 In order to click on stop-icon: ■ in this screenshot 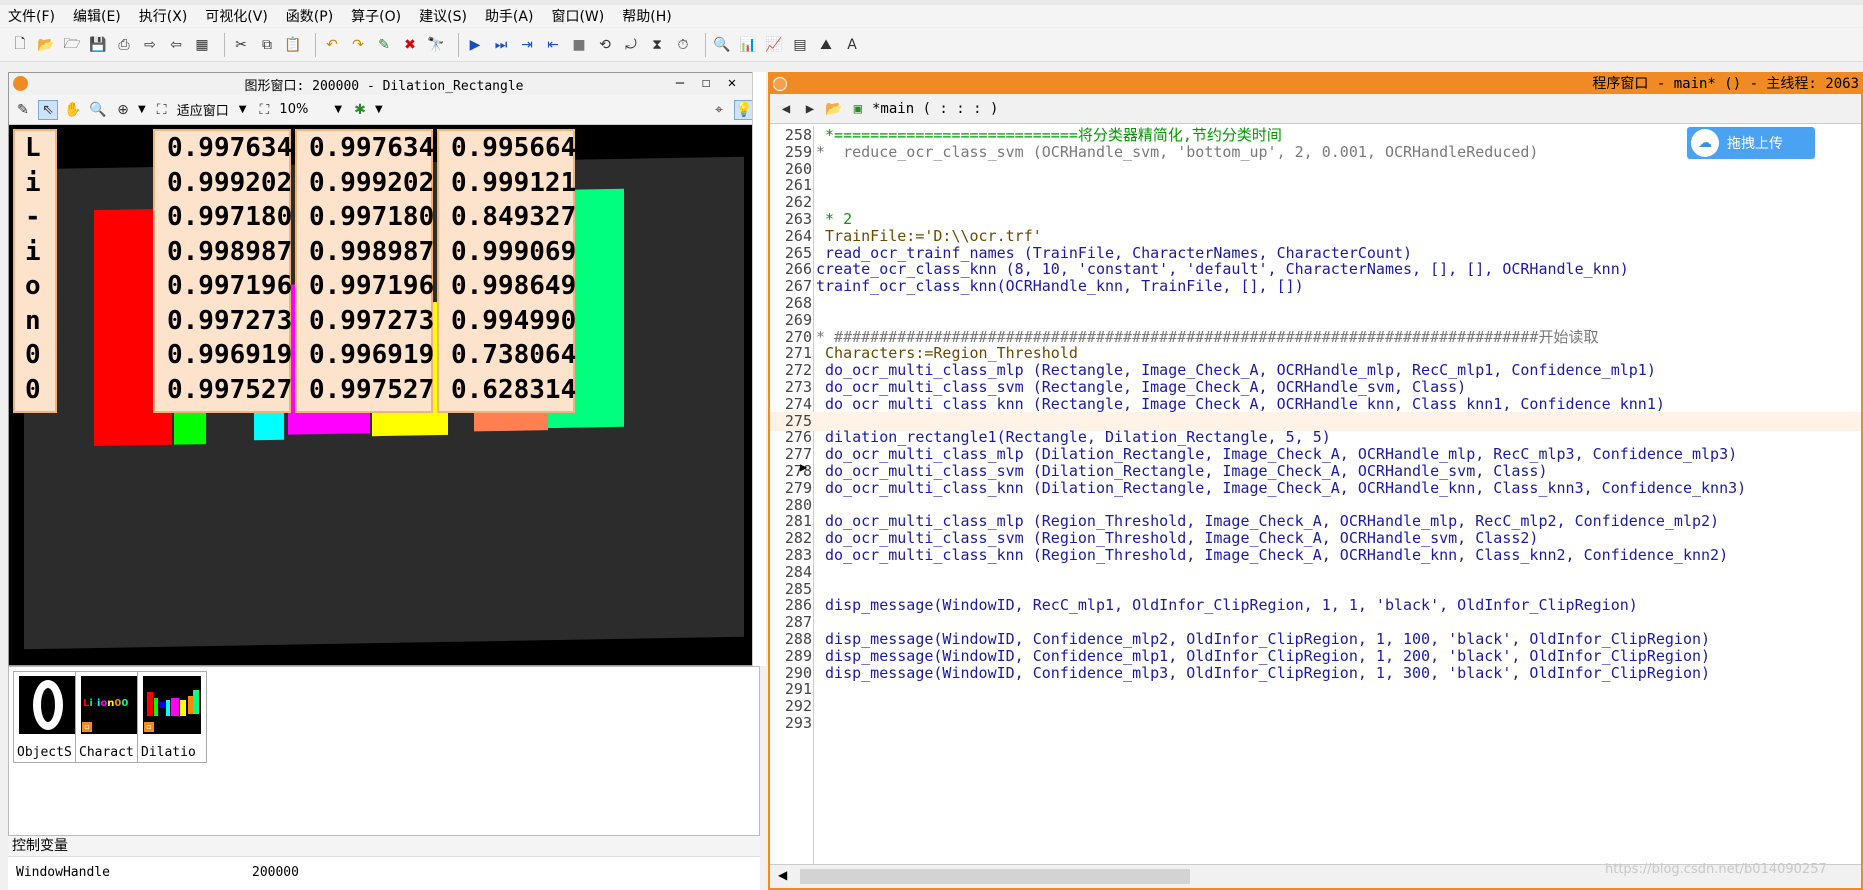, I will do `click(579, 45)`.